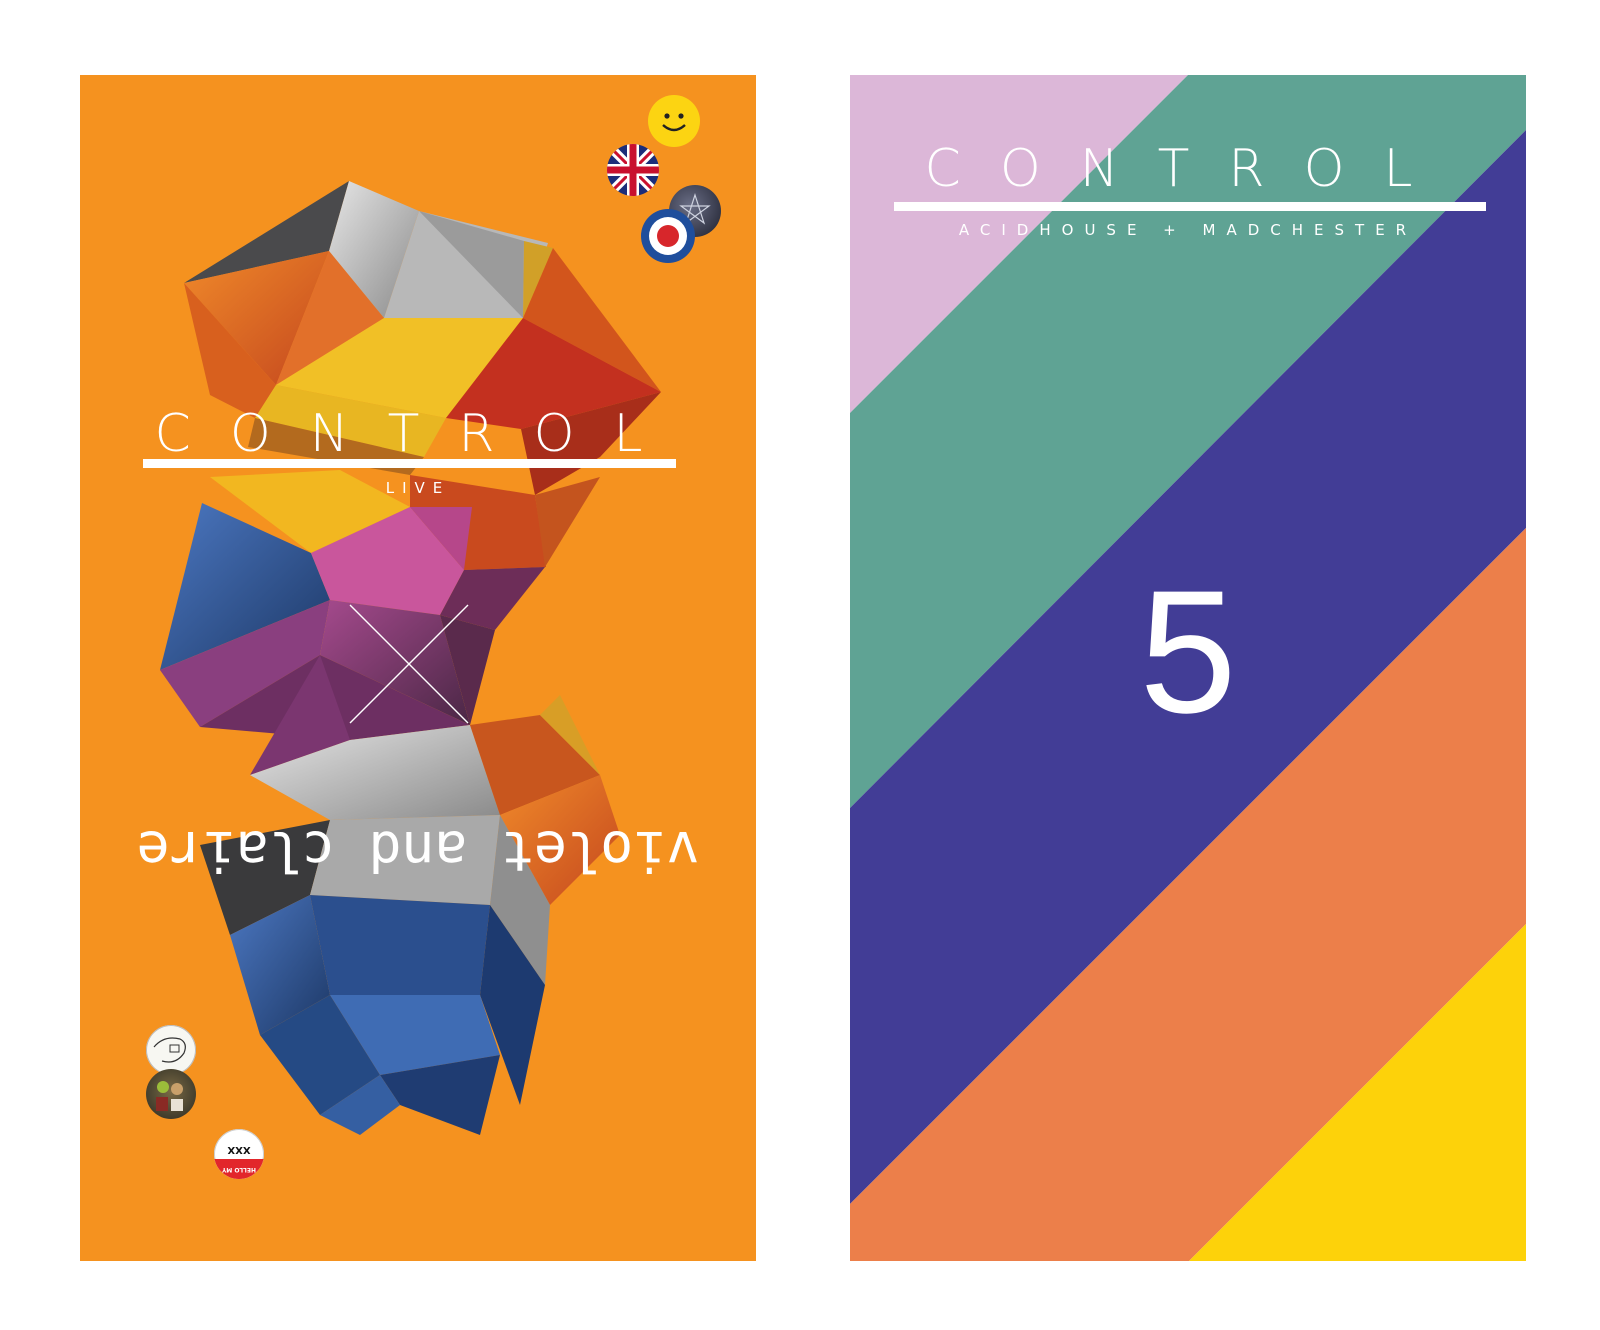 The height and width of the screenshot is (1330, 1600). What do you see at coordinates (1188, 169) in the screenshot?
I see `poster-title: CONTROL` at bounding box center [1188, 169].